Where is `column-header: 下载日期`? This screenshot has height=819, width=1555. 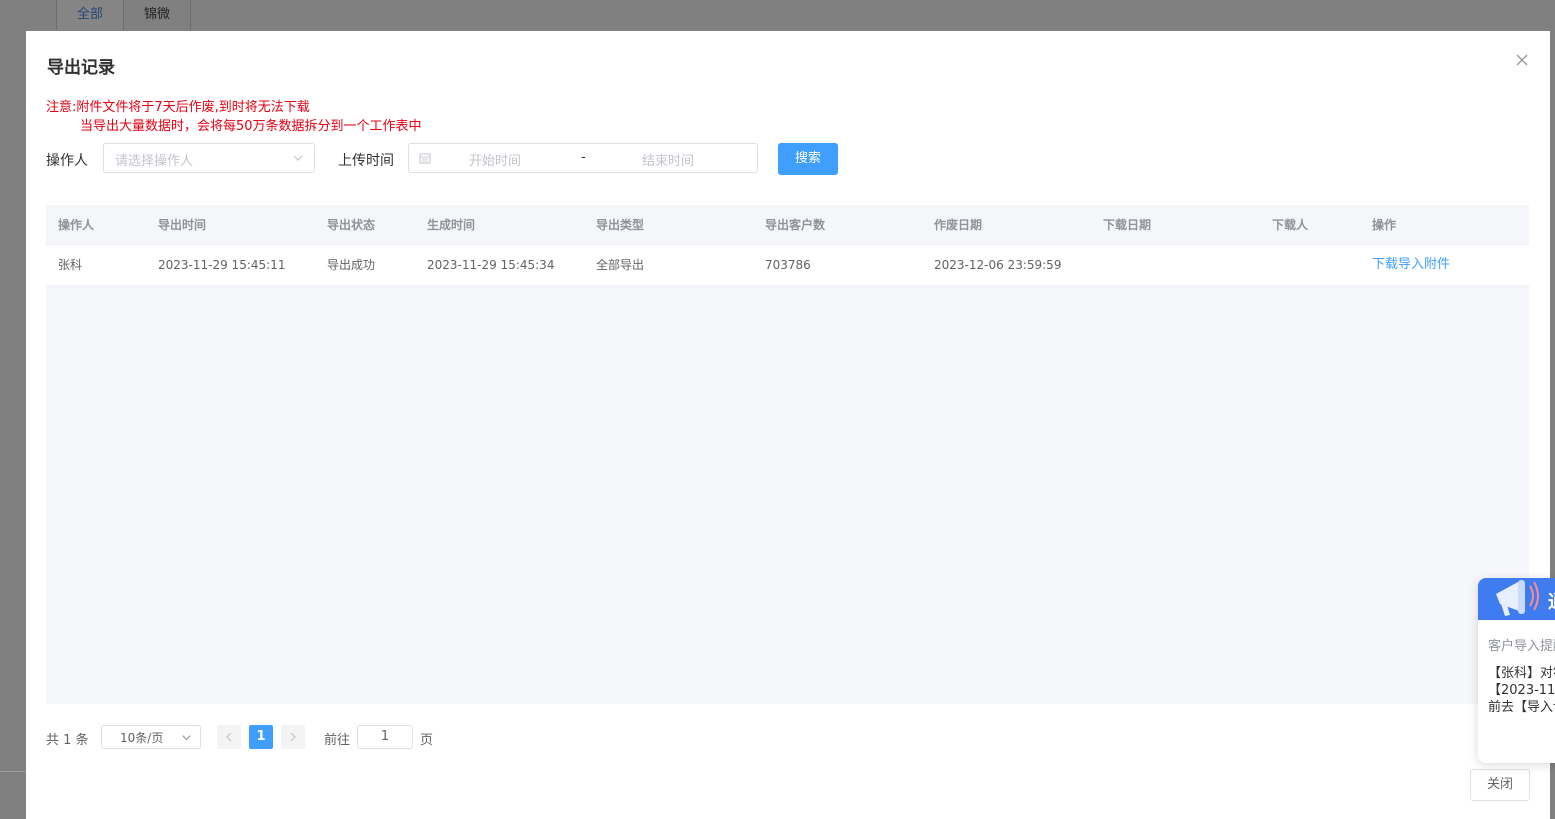
column-header: 下载日期 is located at coordinates (1127, 225).